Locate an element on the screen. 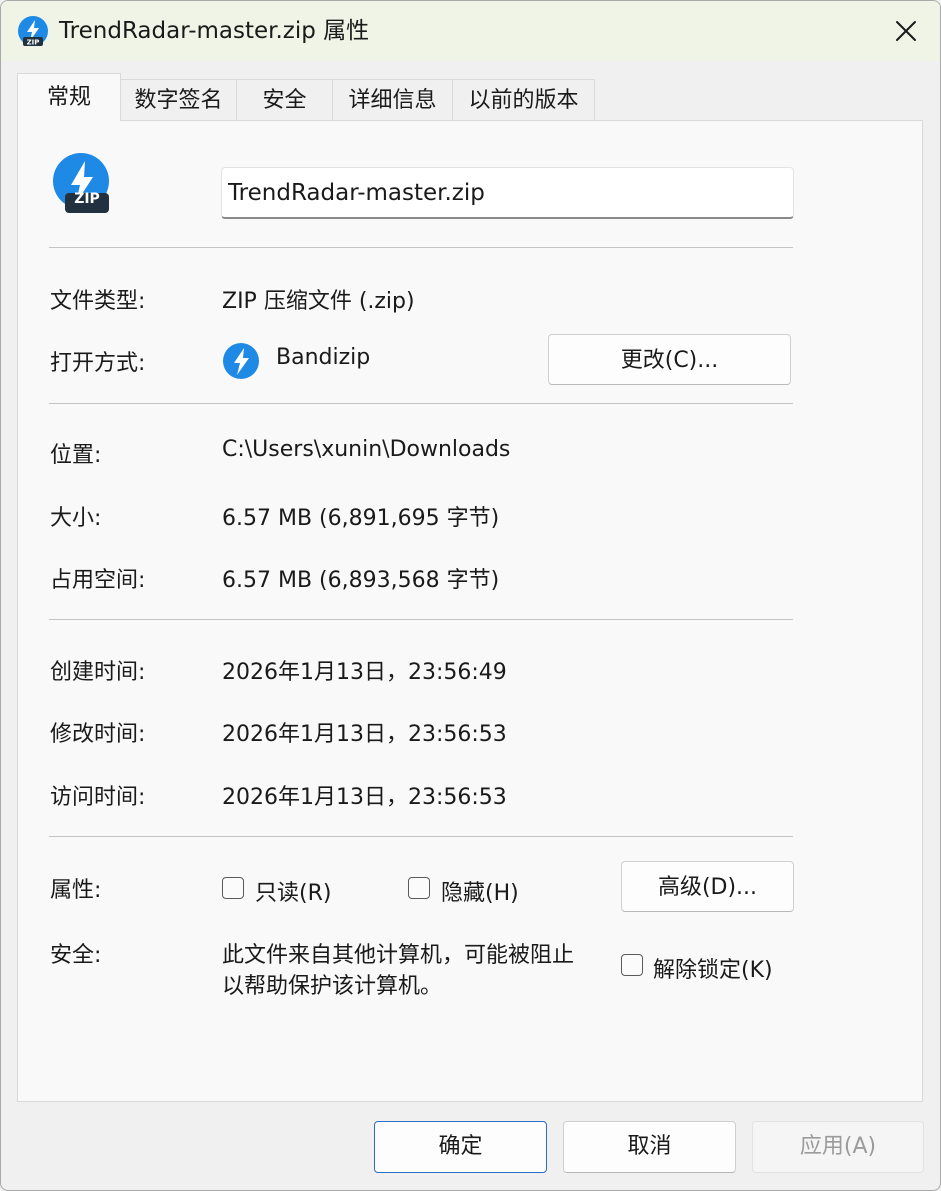  size-label: 大小: is located at coordinates (76, 518).